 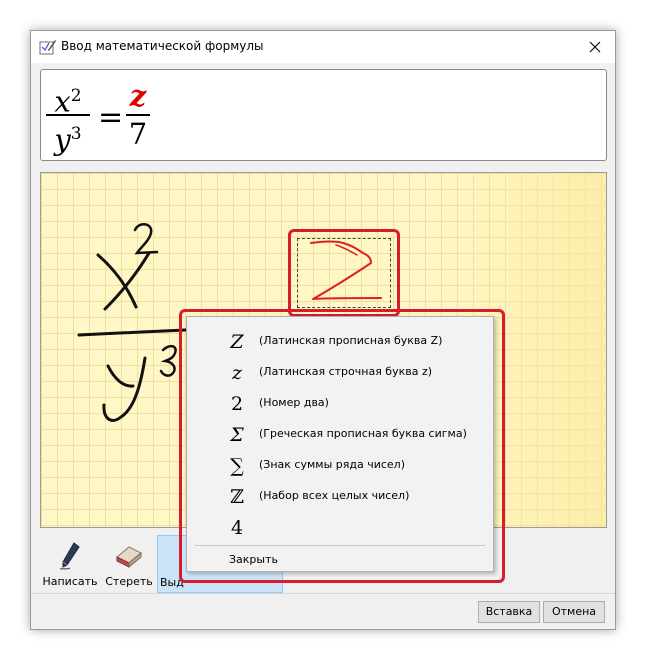 What do you see at coordinates (332, 464) in the screenshot?
I see `menu-item-label: (Знак суммы ряда чисел)` at bounding box center [332, 464].